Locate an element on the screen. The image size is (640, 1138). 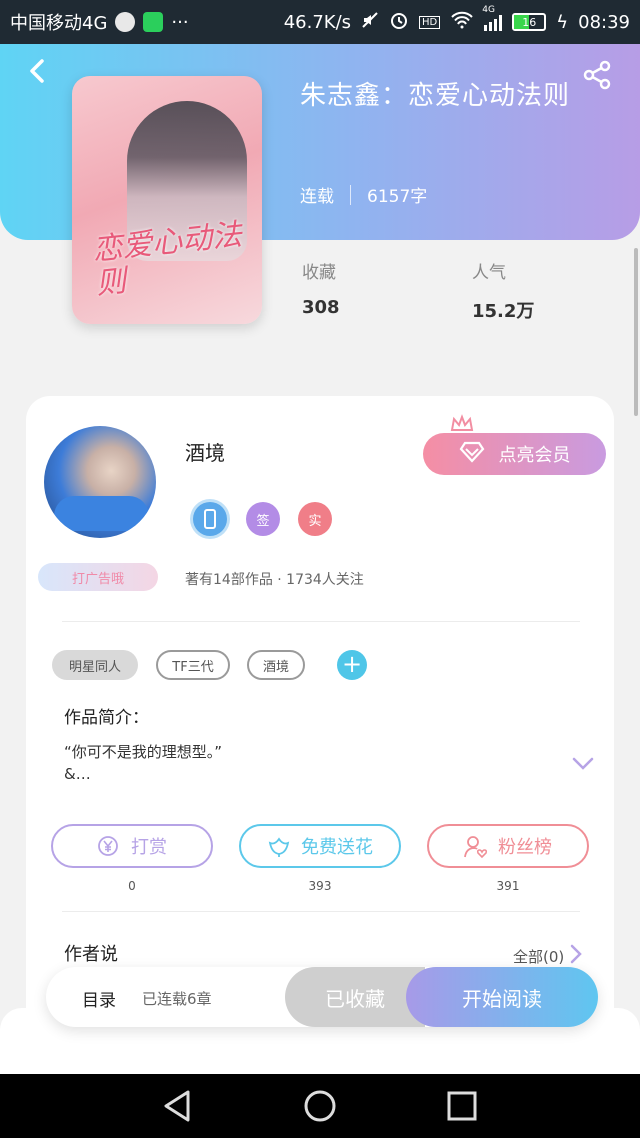
book-status: 连载 is located at coordinates (317, 197).